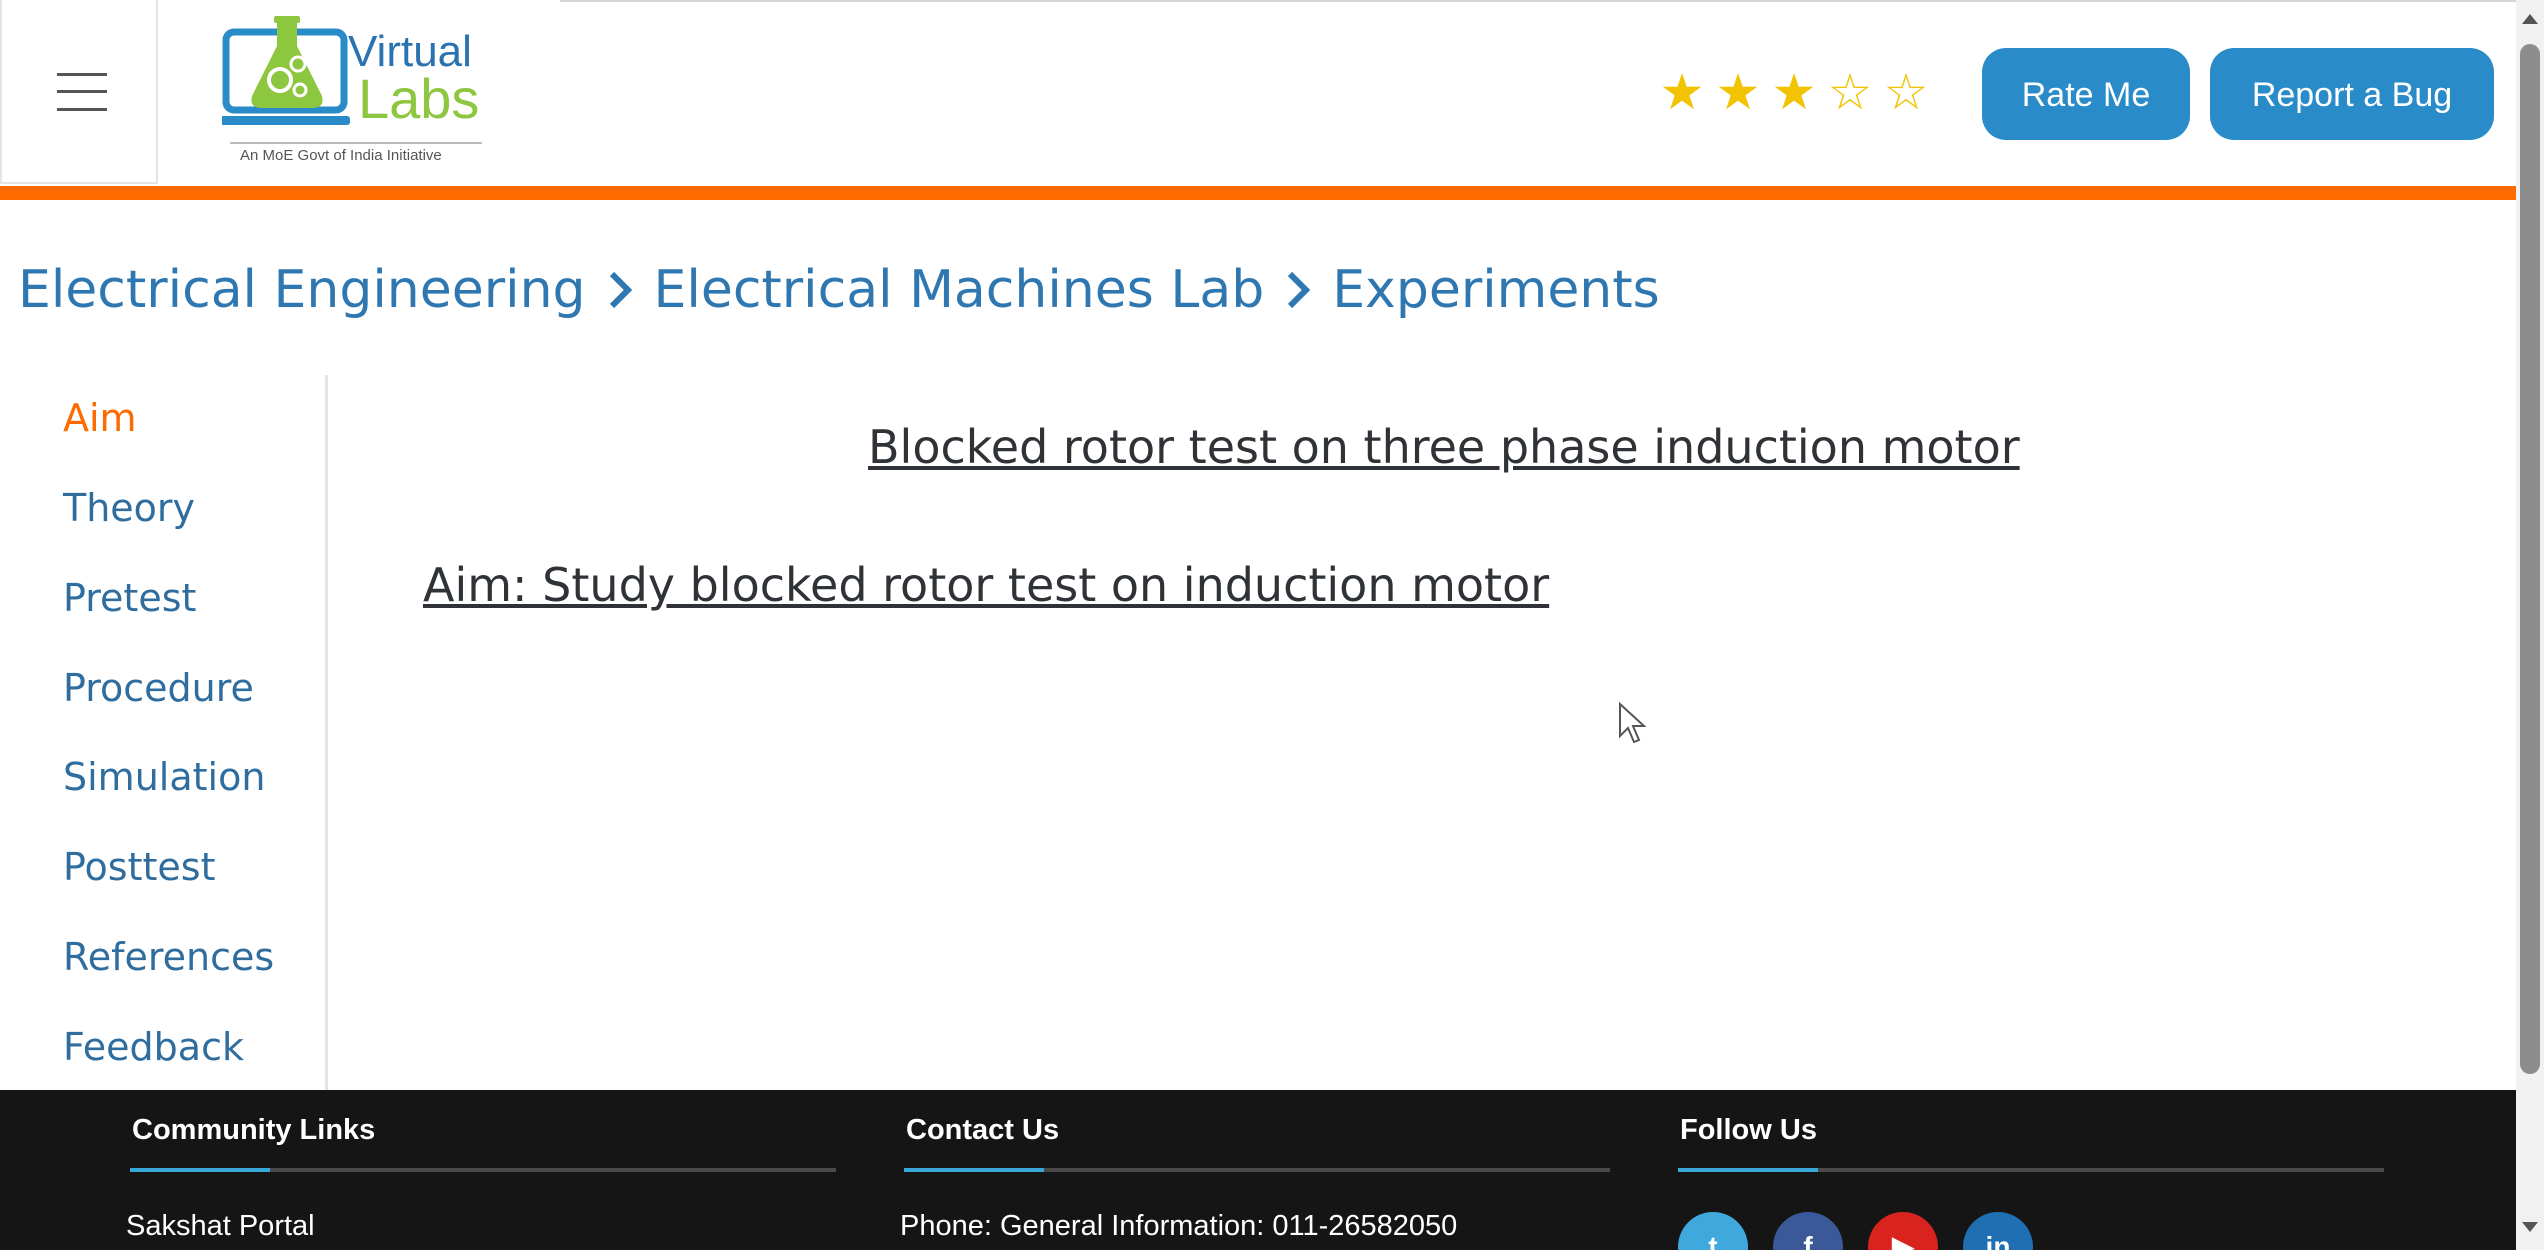 This screenshot has width=2544, height=1250. Describe the element at coordinates (254, 1130) in the screenshot. I see `footer-community-title: Community Links` at that location.